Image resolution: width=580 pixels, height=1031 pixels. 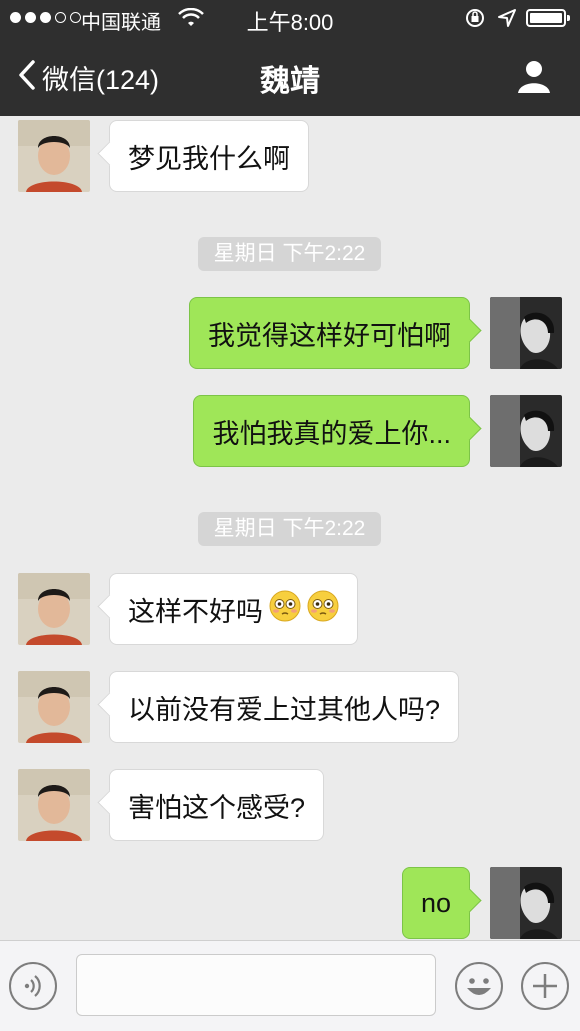 I want to click on top-bar: 中国联通 上午8:00 微信(124) 魏靖, so click(x=290, y=58).